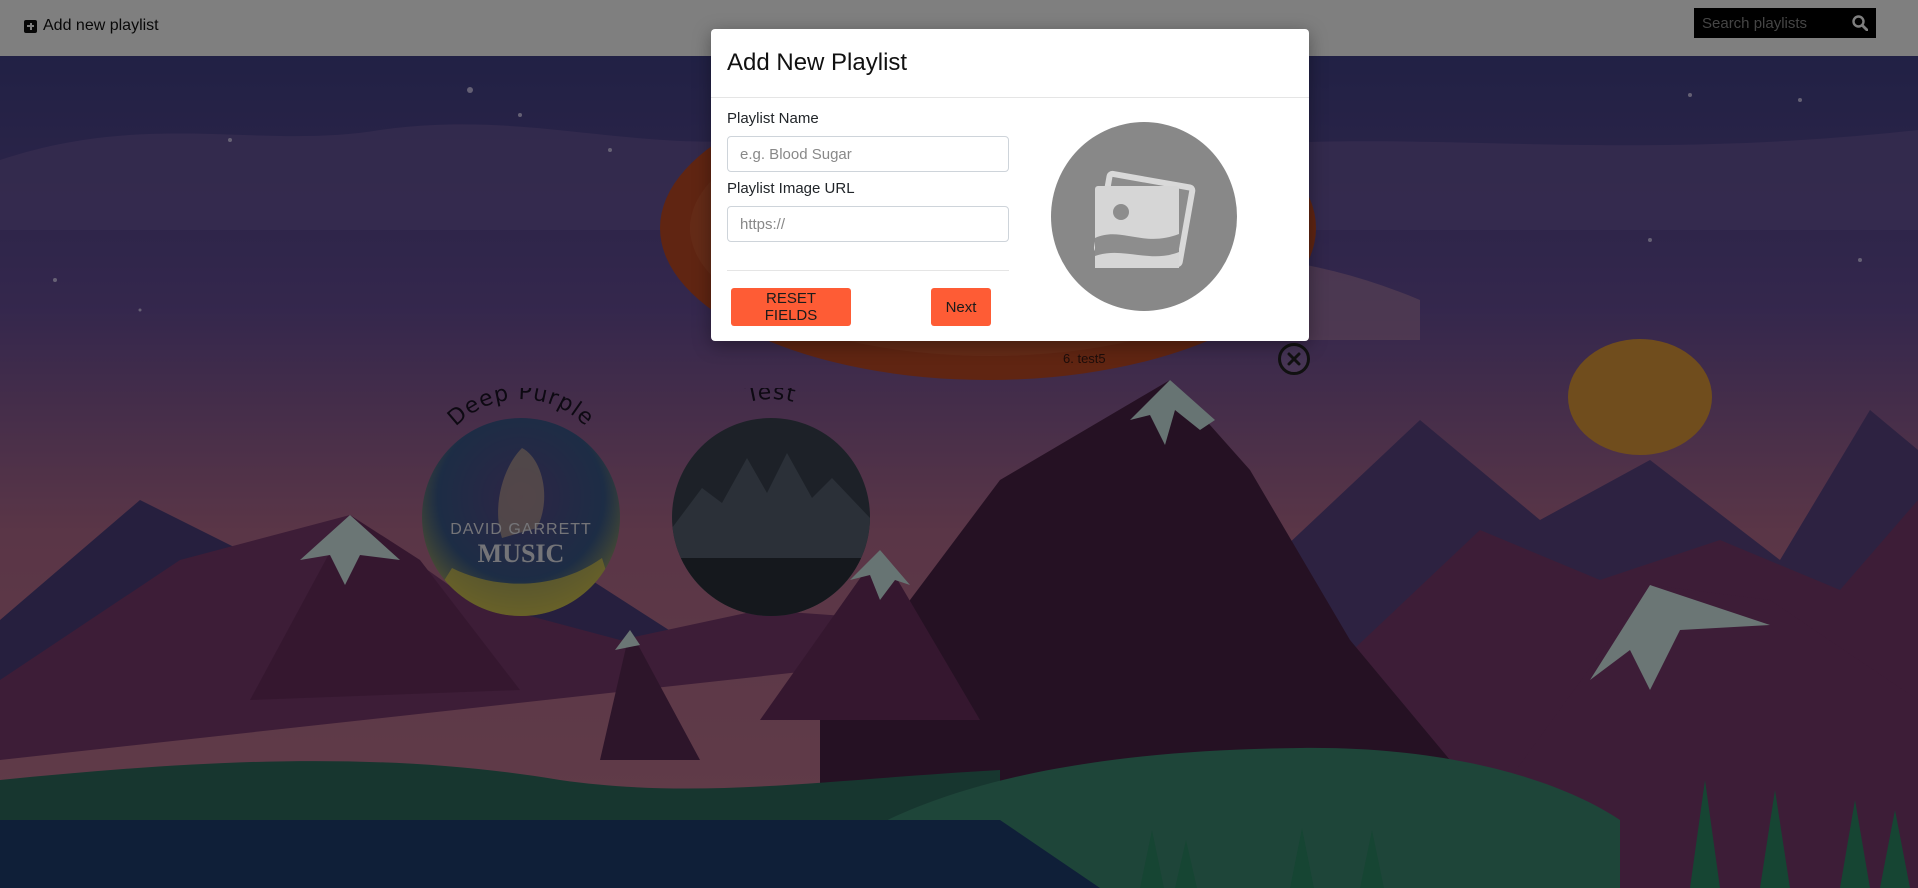 Image resolution: width=1918 pixels, height=888 pixels. What do you see at coordinates (1010, 63) in the screenshot?
I see `modal-header: Add New Playlist` at bounding box center [1010, 63].